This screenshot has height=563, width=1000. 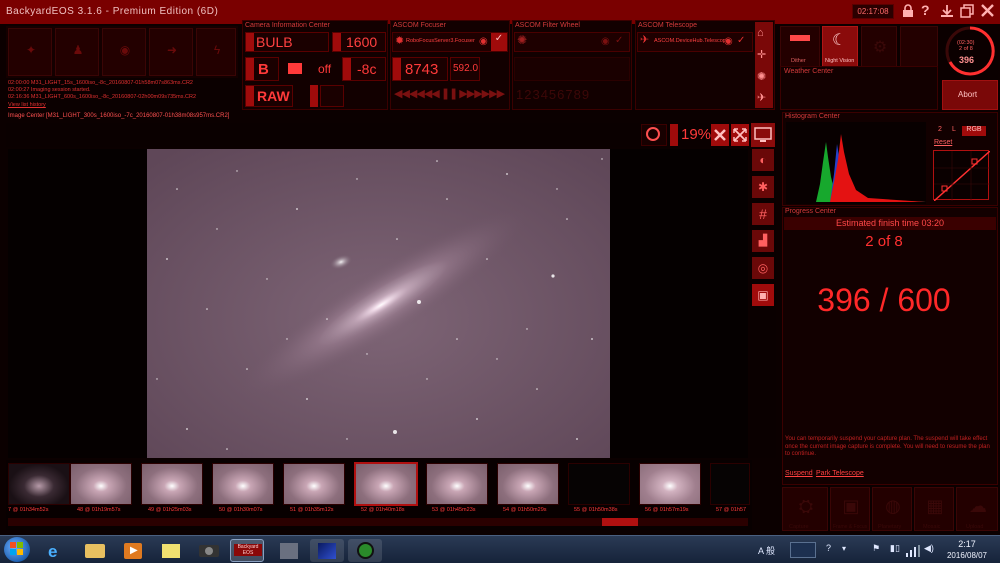 What do you see at coordinates (124, 52) in the screenshot?
I see `toolbar-button-3: ◉` at bounding box center [124, 52].